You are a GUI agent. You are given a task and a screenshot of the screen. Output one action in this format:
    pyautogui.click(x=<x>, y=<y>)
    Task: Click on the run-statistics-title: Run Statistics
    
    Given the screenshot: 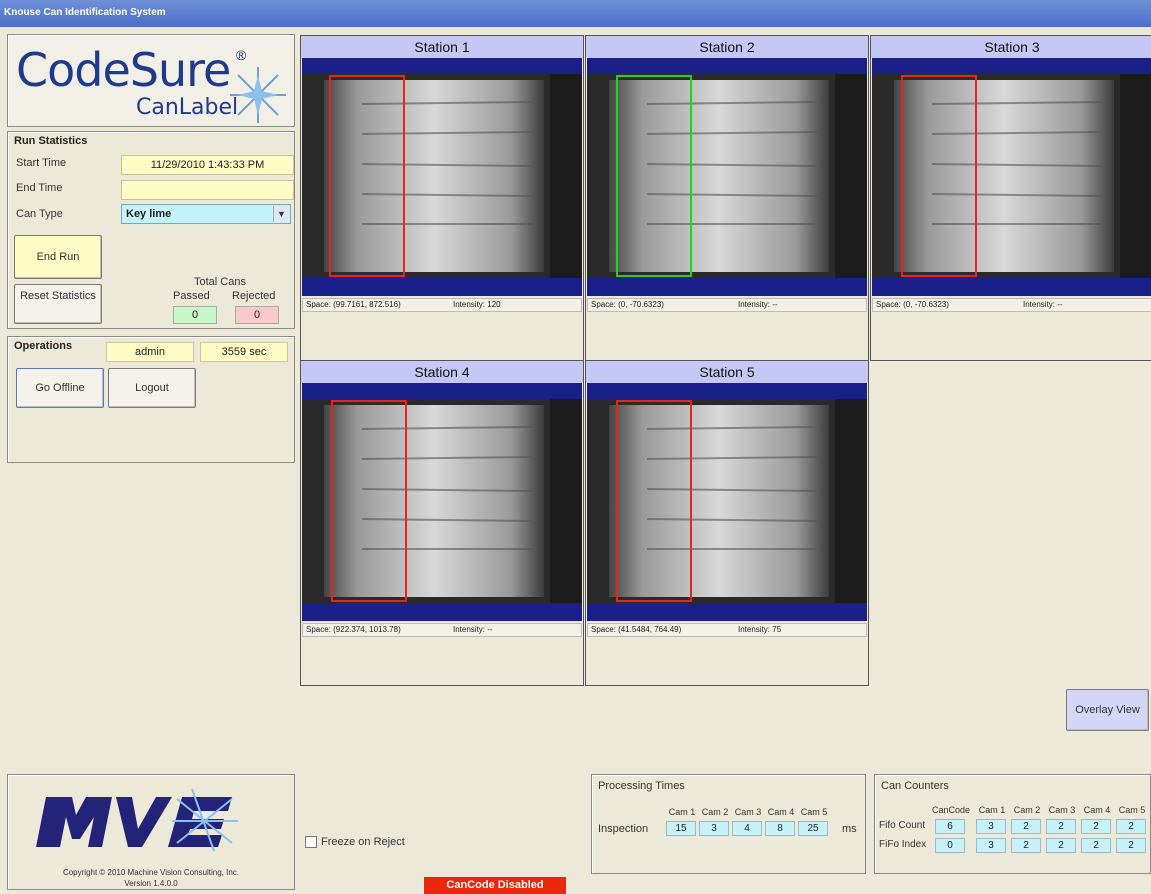 What is the action you would take?
    pyautogui.click(x=51, y=141)
    